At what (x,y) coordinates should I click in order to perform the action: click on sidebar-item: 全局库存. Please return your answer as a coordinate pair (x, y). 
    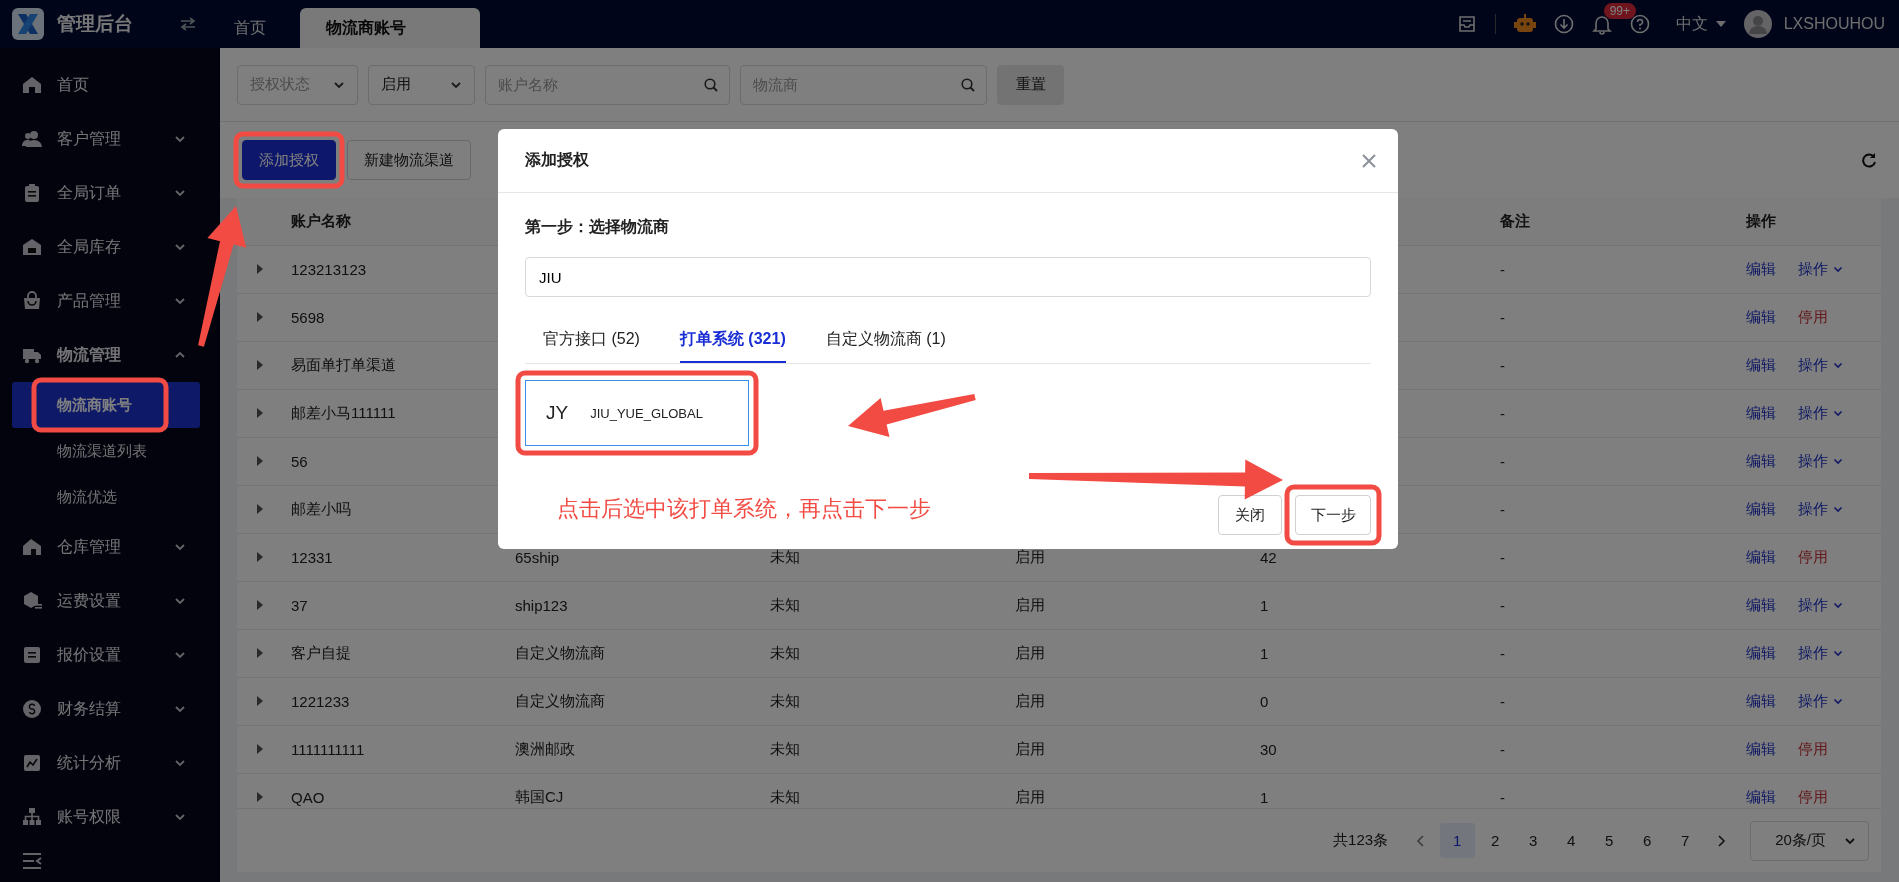
    Looking at the image, I should click on (98, 247).